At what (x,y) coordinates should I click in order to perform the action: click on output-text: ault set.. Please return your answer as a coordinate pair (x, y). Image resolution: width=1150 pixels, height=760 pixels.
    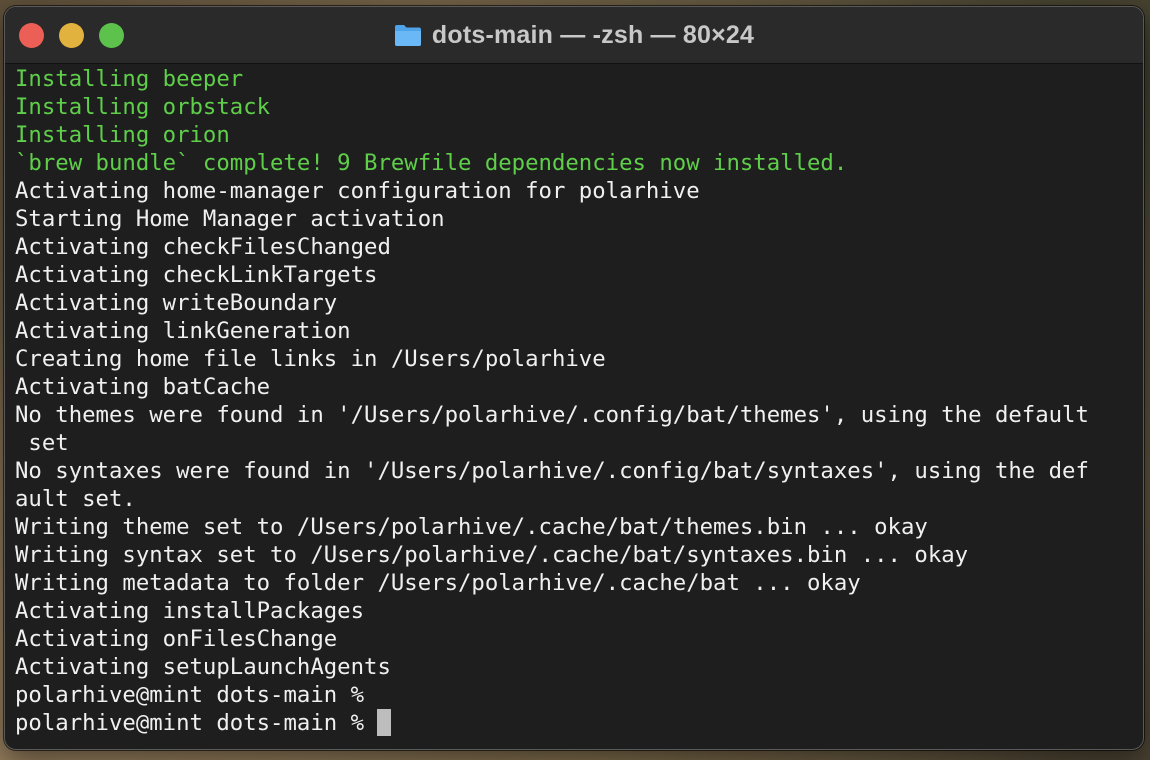
    Looking at the image, I should click on (75, 499).